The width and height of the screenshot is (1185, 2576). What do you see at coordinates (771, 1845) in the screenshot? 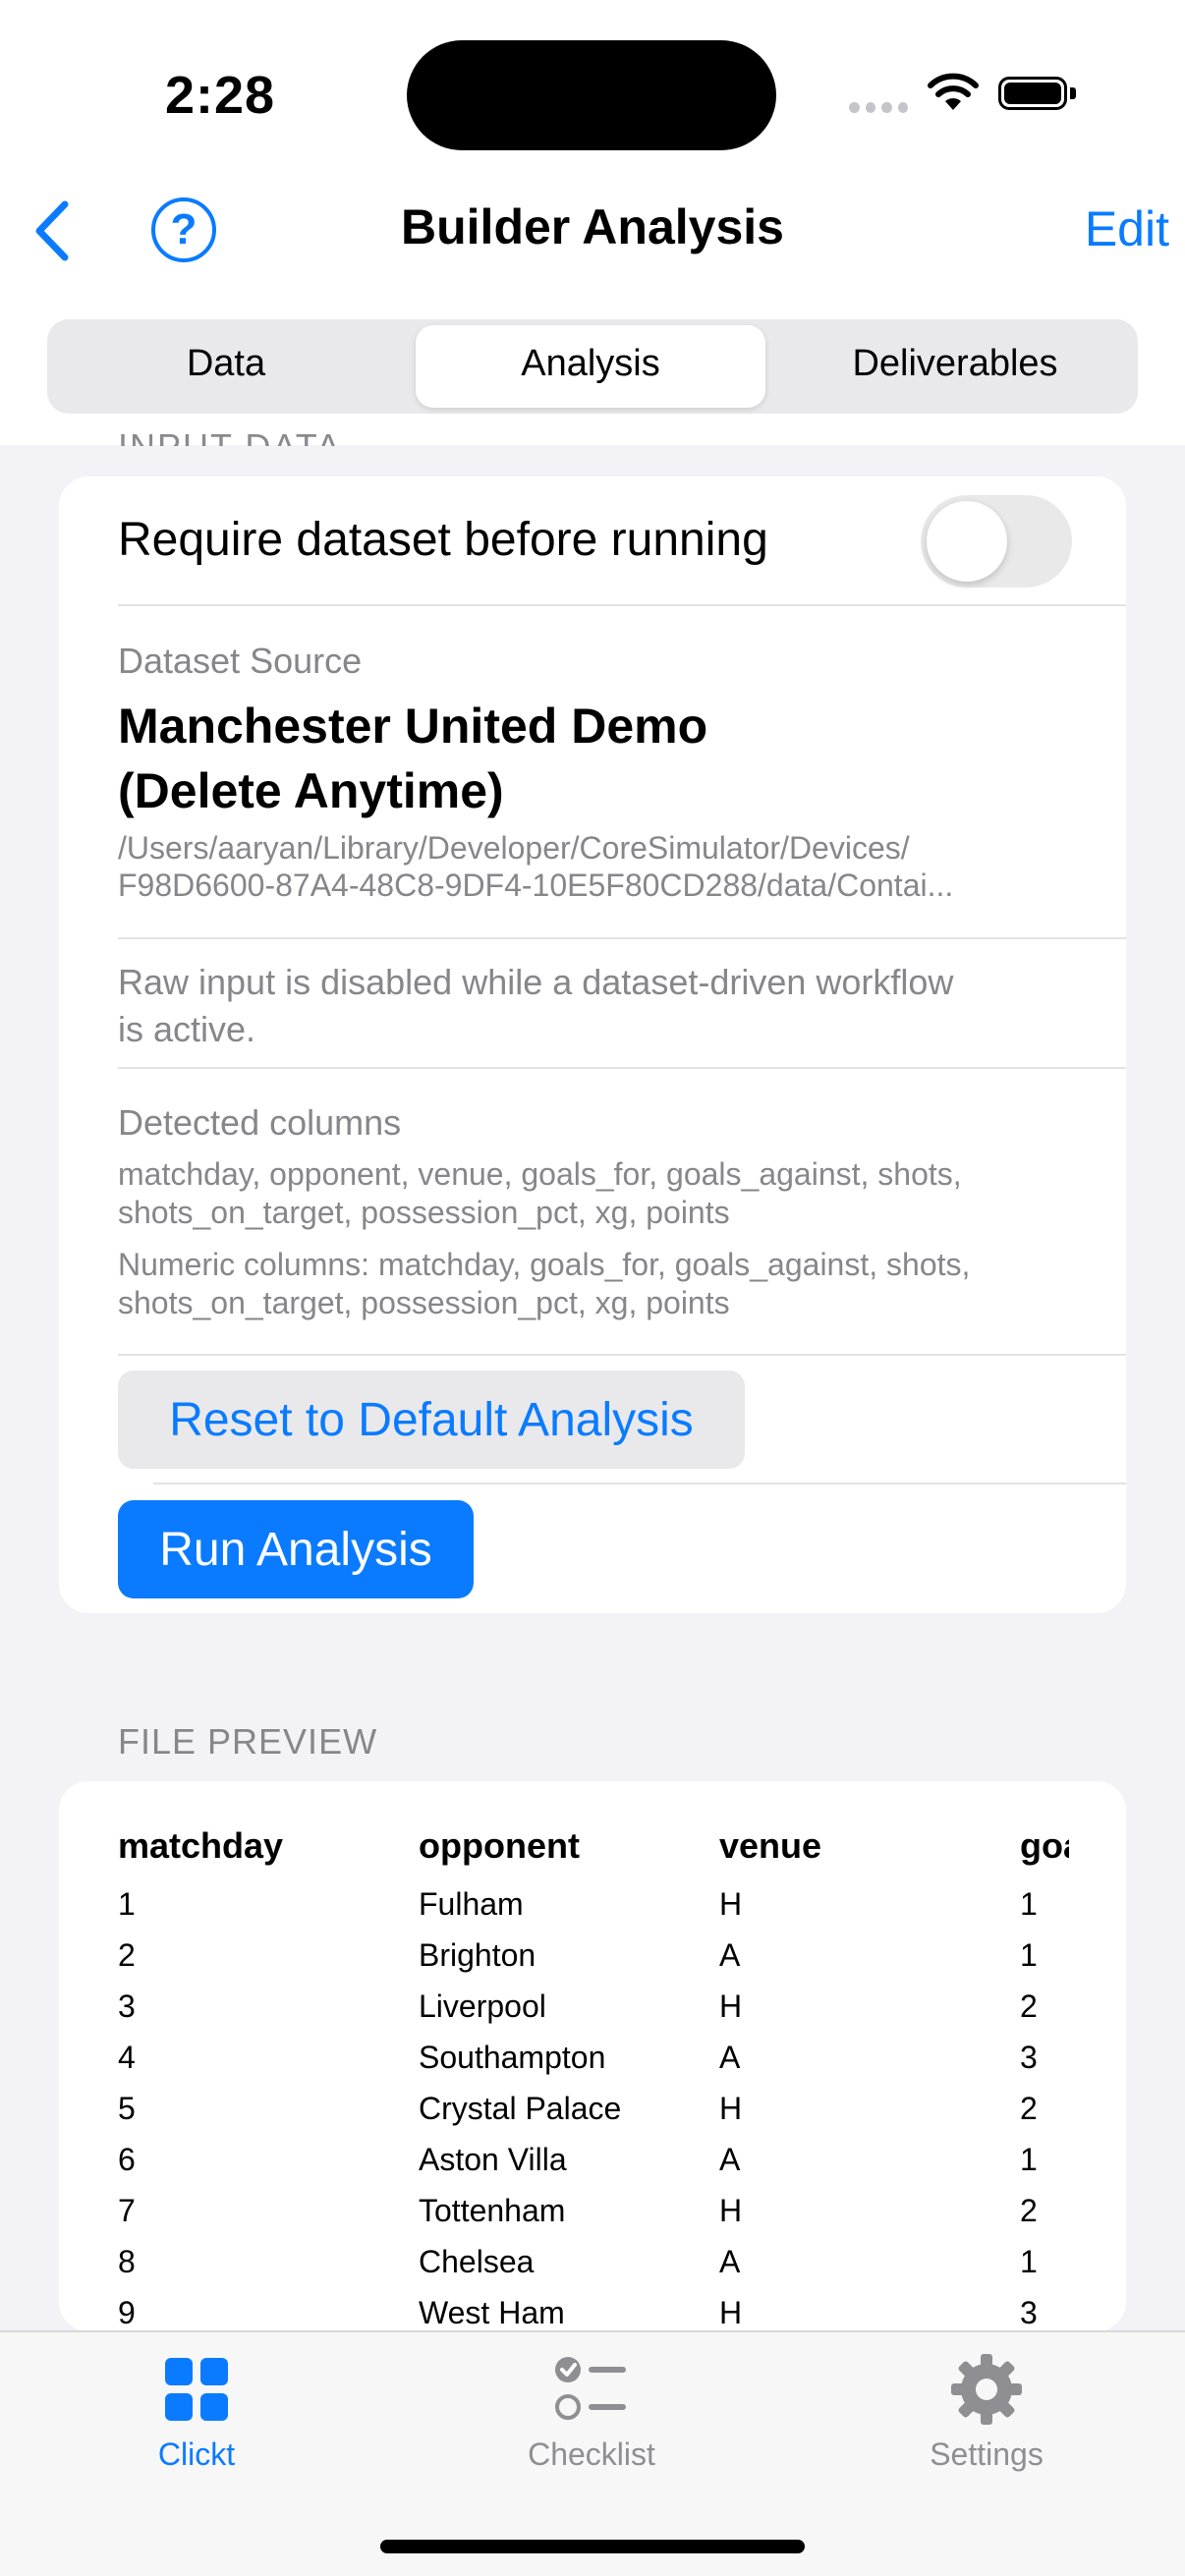
I see `column-header-venue: venue` at bounding box center [771, 1845].